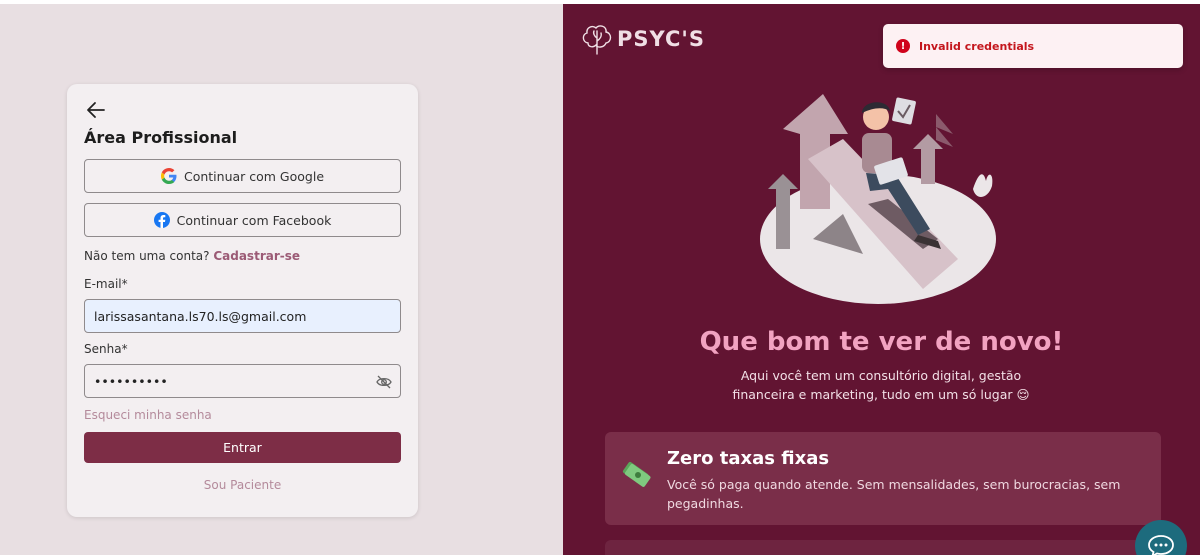  Describe the element at coordinates (242, 447) in the screenshot. I see `login-submit-button: Entrar` at that location.